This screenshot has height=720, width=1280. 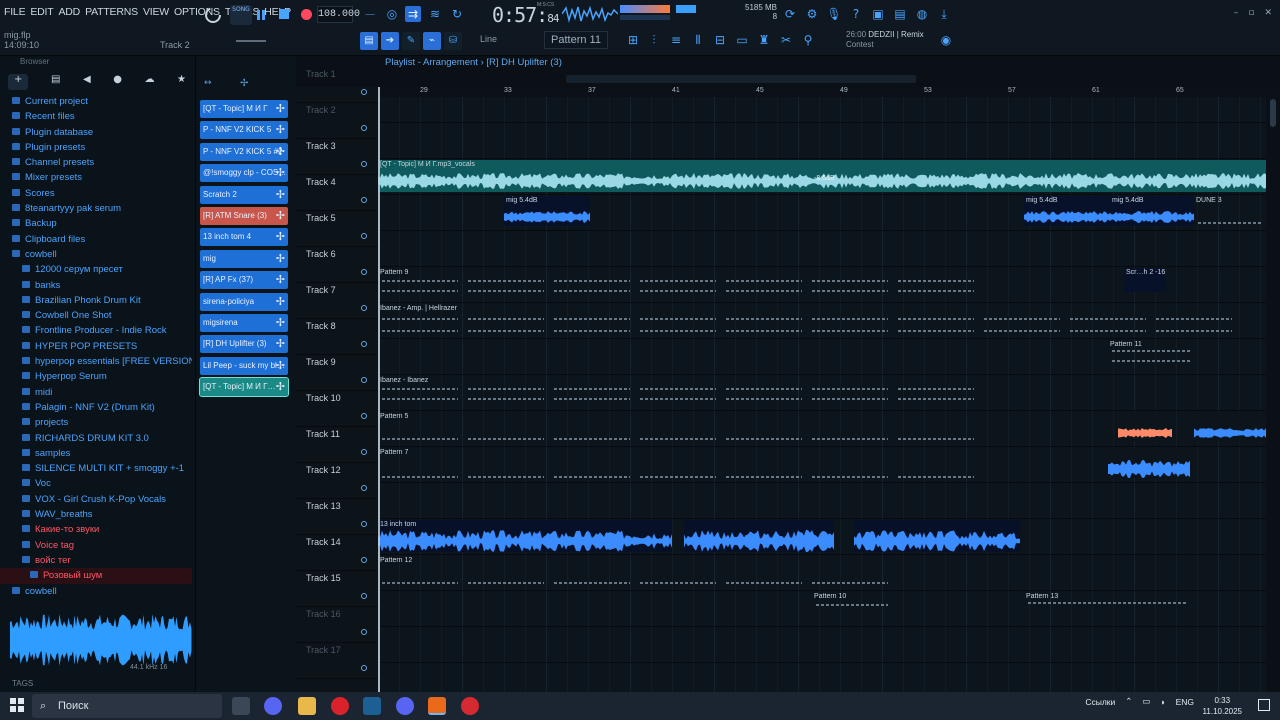 I want to click on browser-item: VOX - Girl Crush K-Pop Vocals, so click(x=96, y=499).